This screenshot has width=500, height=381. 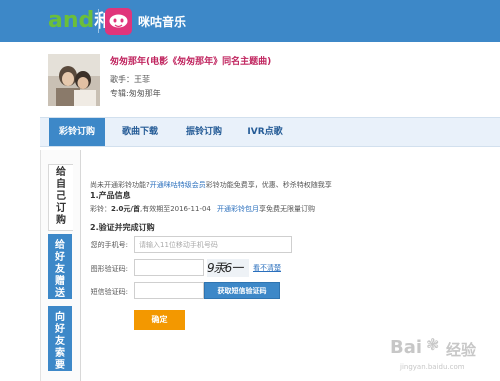 I want to click on price-label: 彩铃：, so click(x=100, y=209).